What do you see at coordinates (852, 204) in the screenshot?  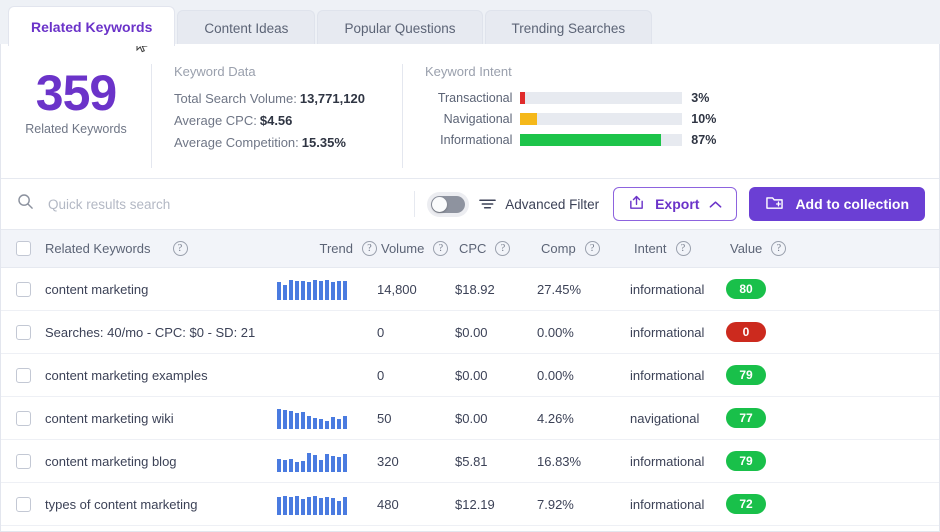 I see `add-to-collection-label: Add to collection` at bounding box center [852, 204].